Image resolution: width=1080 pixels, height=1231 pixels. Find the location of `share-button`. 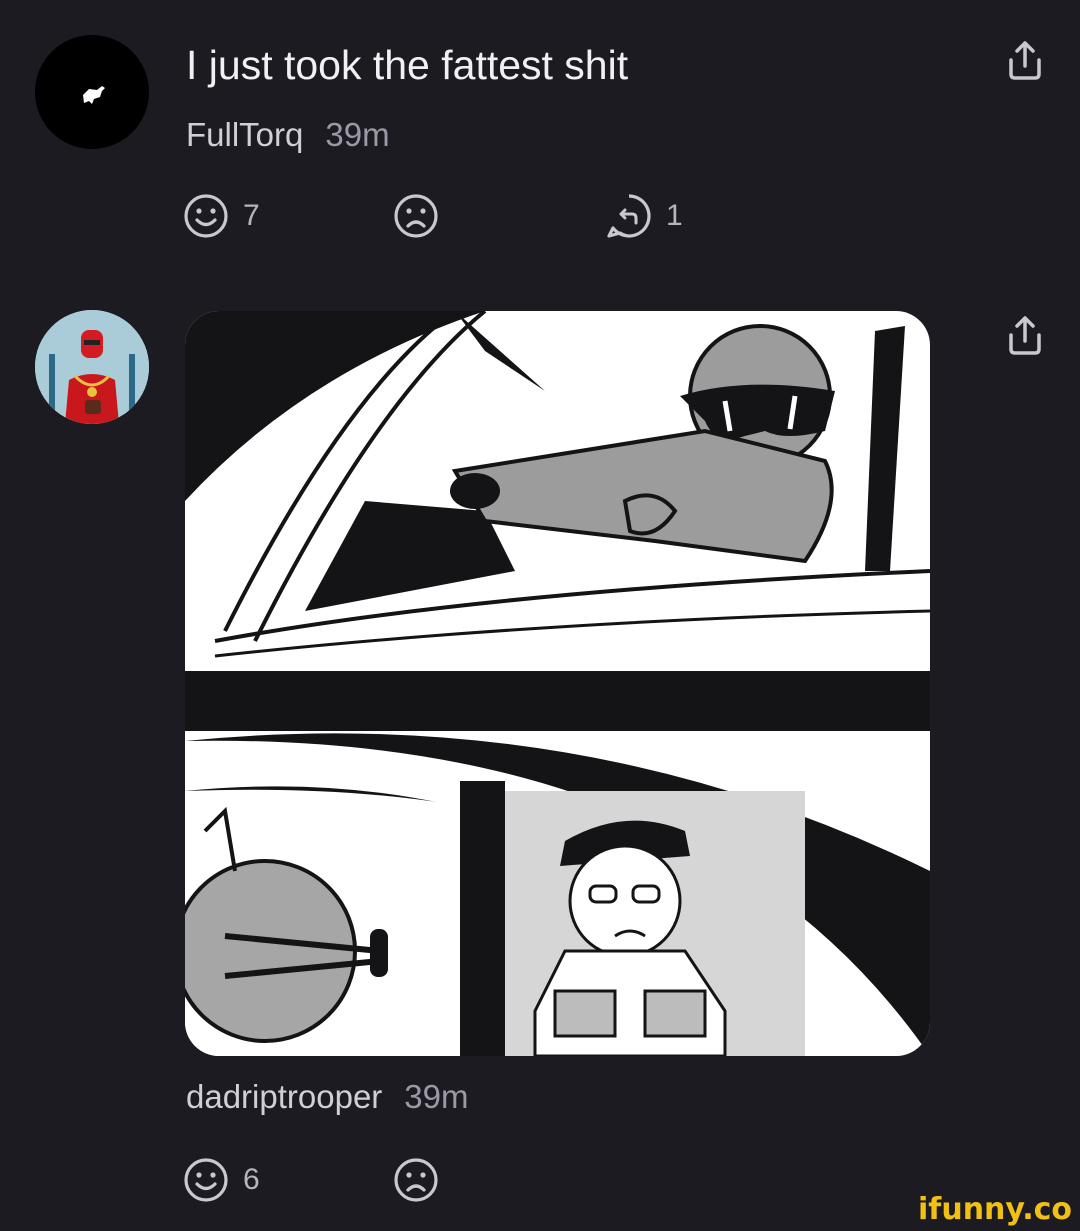

share-button is located at coordinates (1025, 62).